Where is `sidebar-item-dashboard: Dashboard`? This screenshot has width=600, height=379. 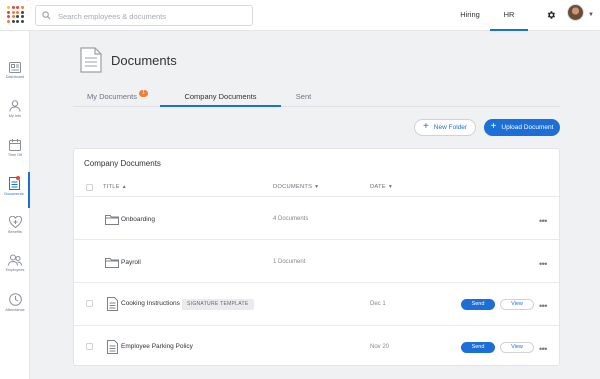
sidebar-item-dashboard: Dashboard is located at coordinates (15, 75).